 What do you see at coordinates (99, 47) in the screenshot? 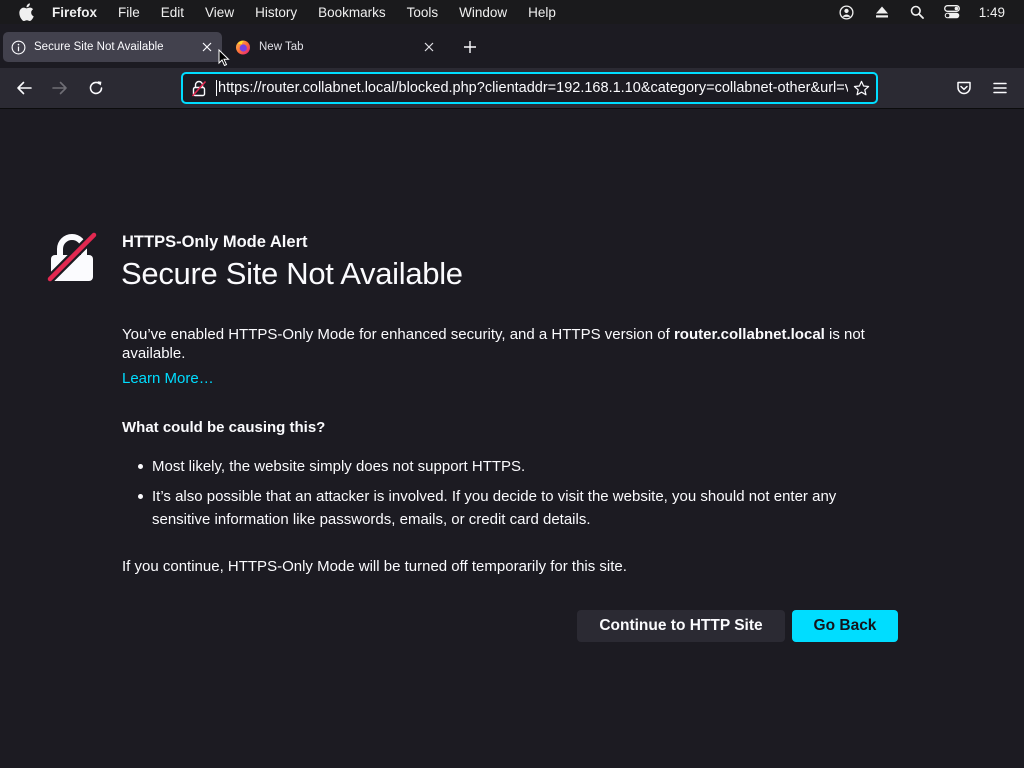
I see `tab-title: Secure Site Not Available` at bounding box center [99, 47].